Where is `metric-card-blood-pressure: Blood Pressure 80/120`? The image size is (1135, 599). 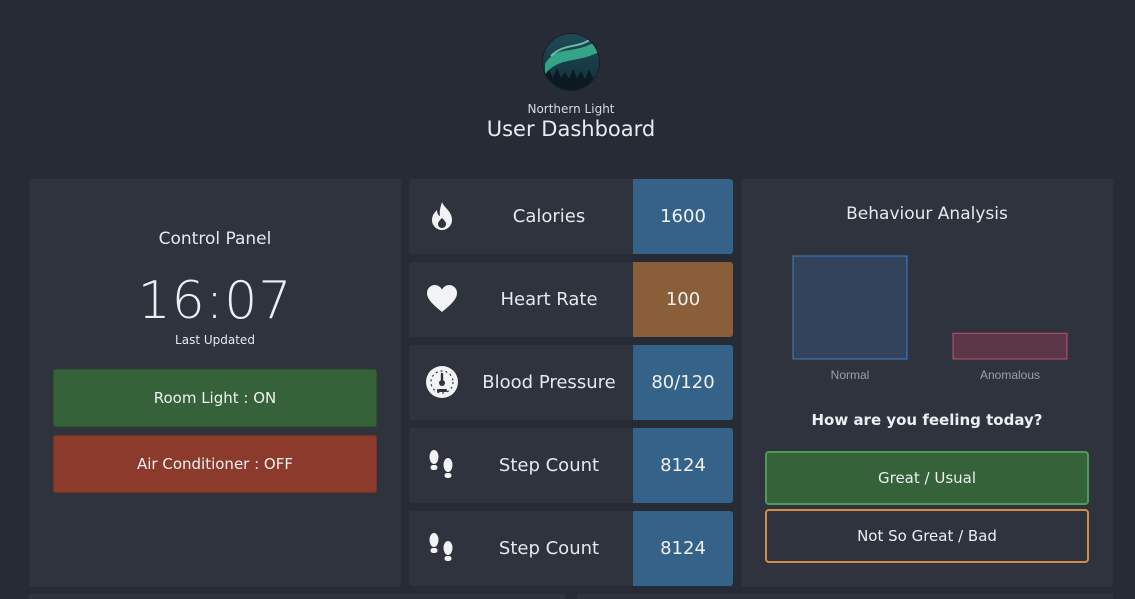
metric-card-blood-pressure: Blood Pressure 80/120 is located at coordinates (571, 382).